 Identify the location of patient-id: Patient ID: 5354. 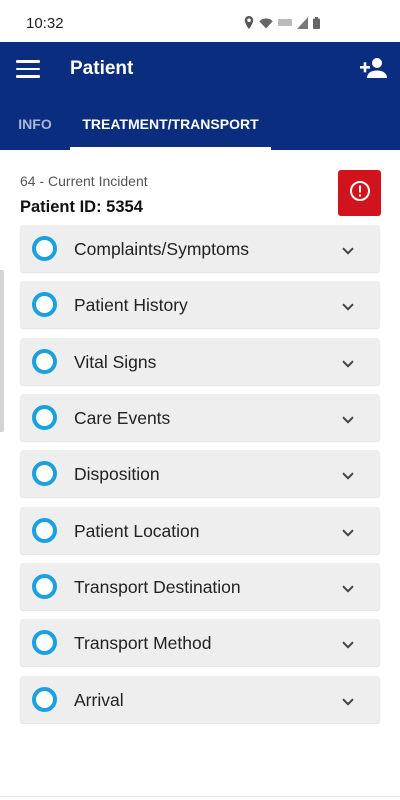
(81, 207).